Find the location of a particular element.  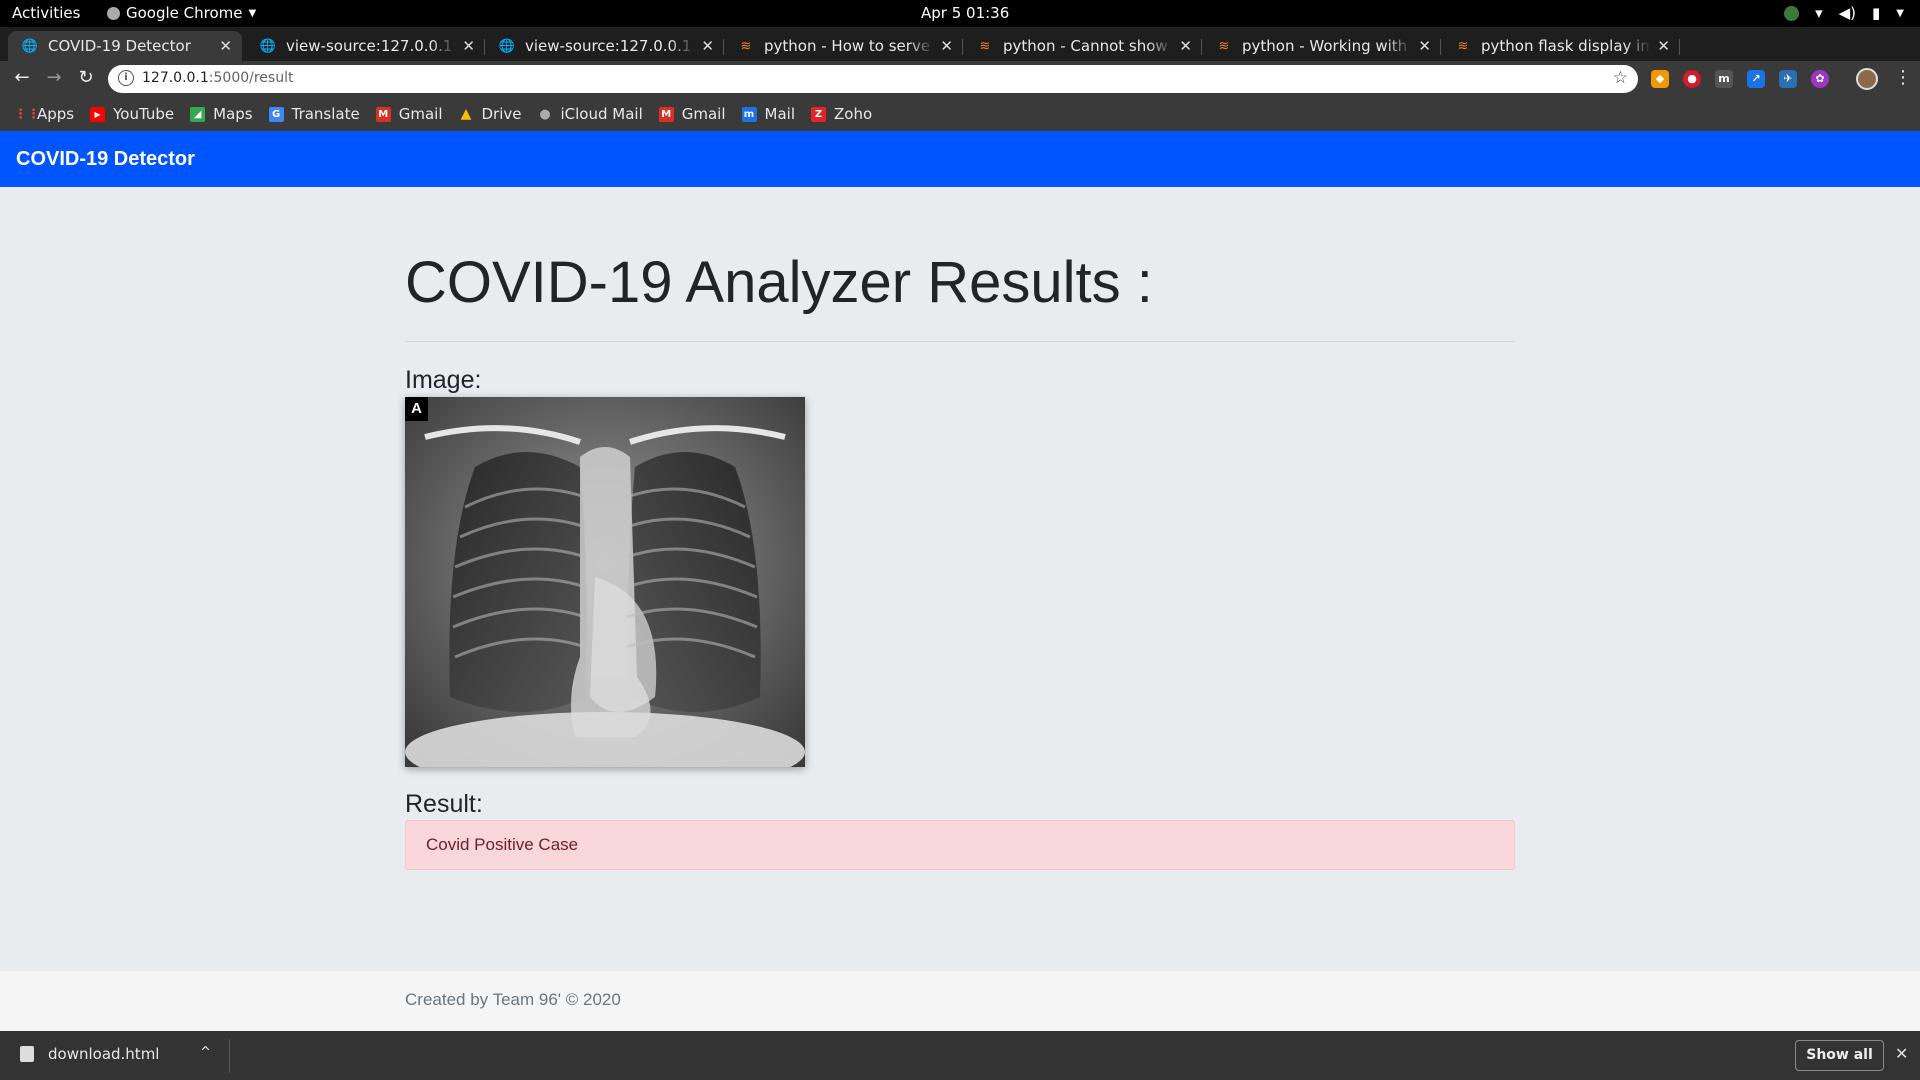

bookmark-drive: ▲ Drive is located at coordinates (490, 114).